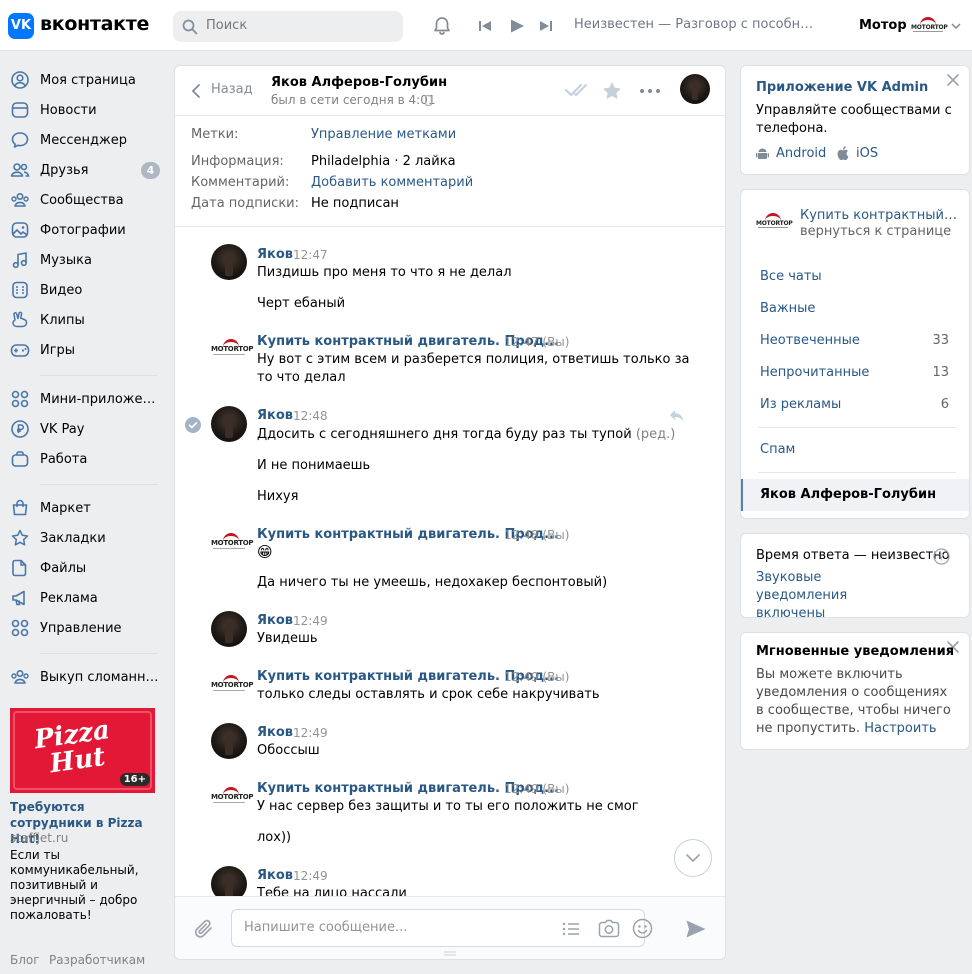 This screenshot has width=972, height=974. I want to click on add-comment-link: Добавить комментарий, so click(392, 182).